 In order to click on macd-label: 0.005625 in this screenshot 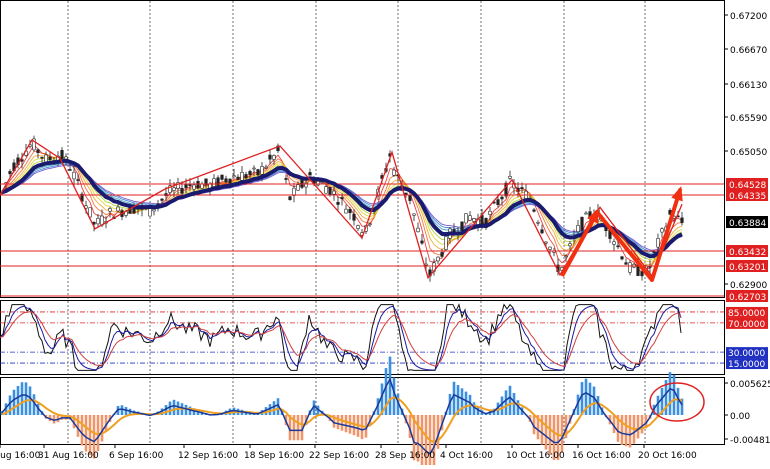, I will do `click(750, 385)`.